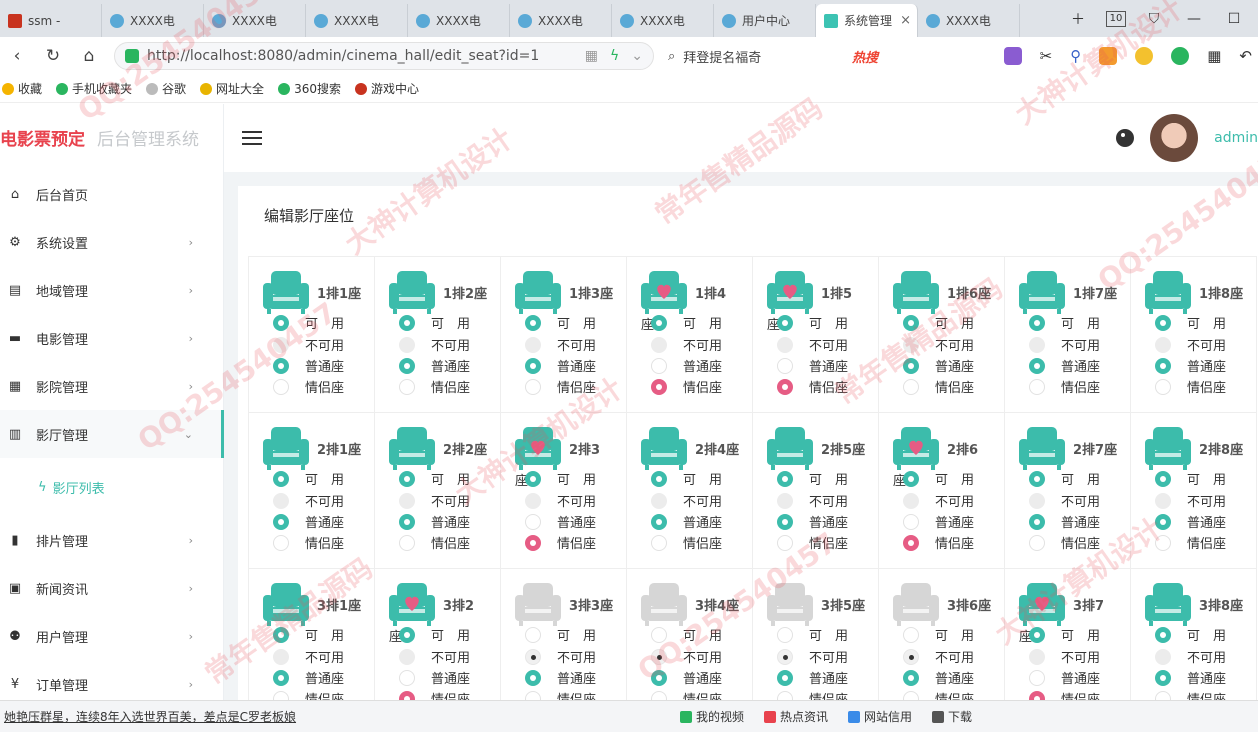 This screenshot has height=732, width=1258. I want to click on bookmark-item: 收藏, so click(22, 88).